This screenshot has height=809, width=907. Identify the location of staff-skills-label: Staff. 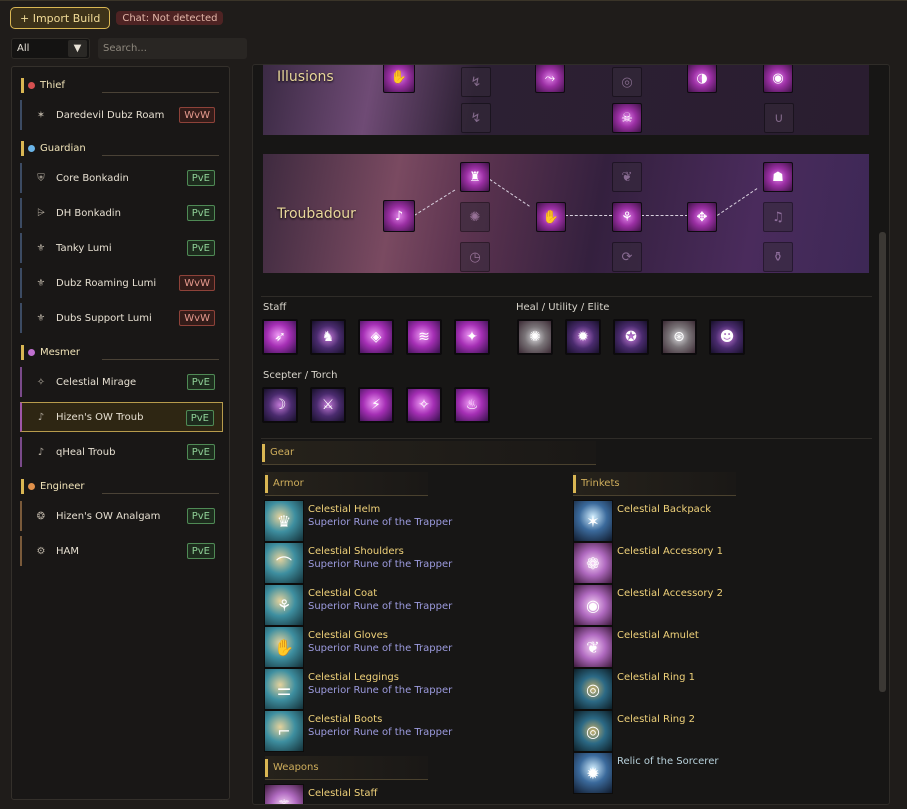
(275, 307).